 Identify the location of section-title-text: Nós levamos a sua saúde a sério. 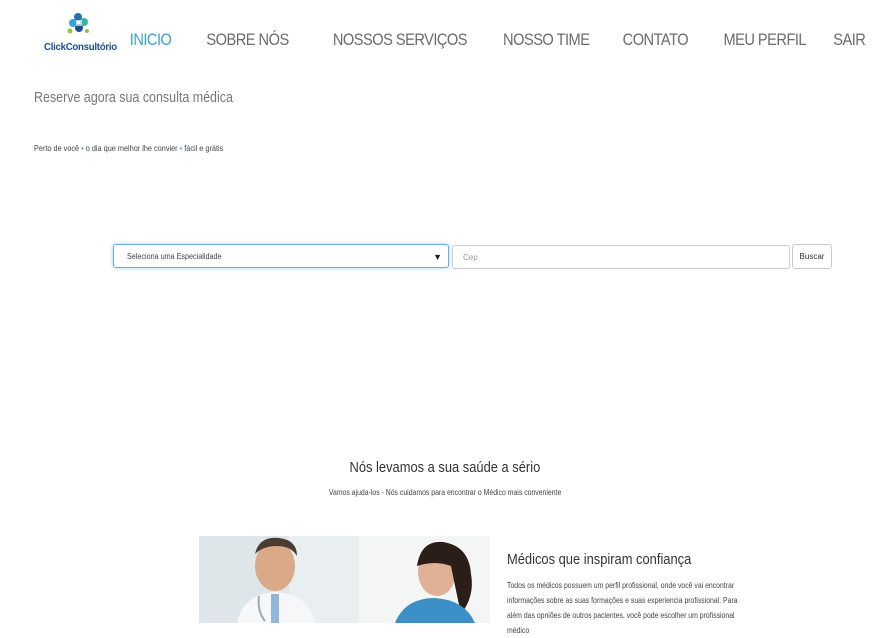
(445, 467).